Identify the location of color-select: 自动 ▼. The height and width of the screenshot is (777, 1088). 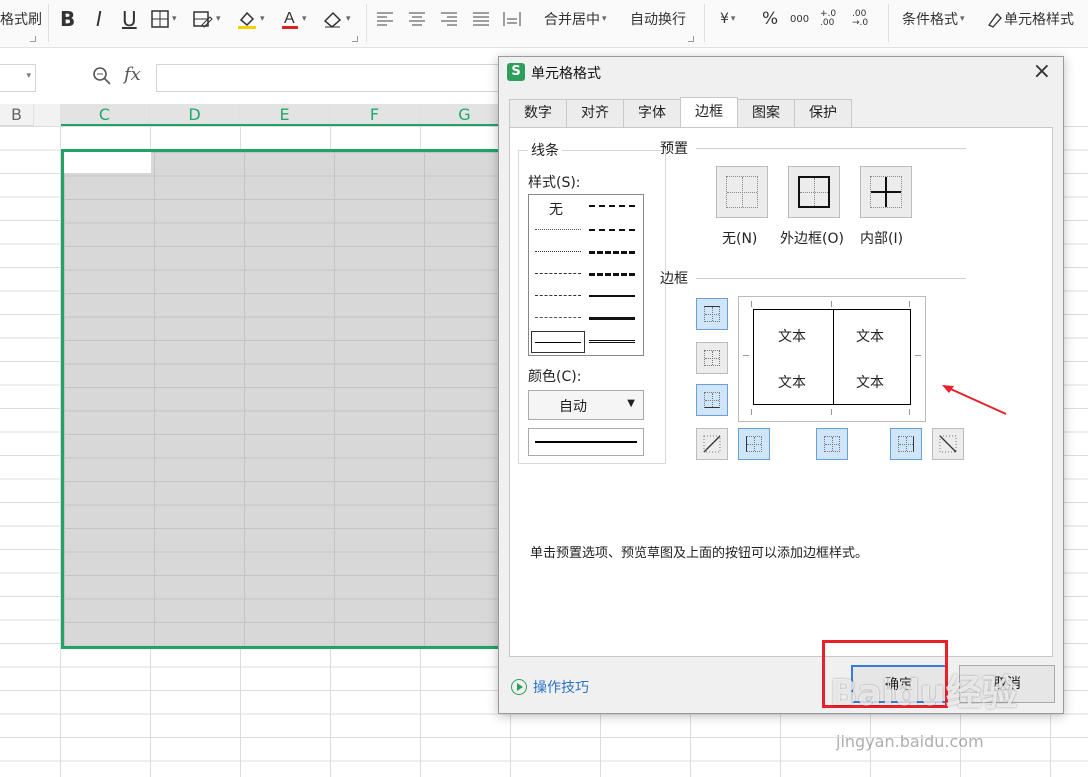
(586, 405).